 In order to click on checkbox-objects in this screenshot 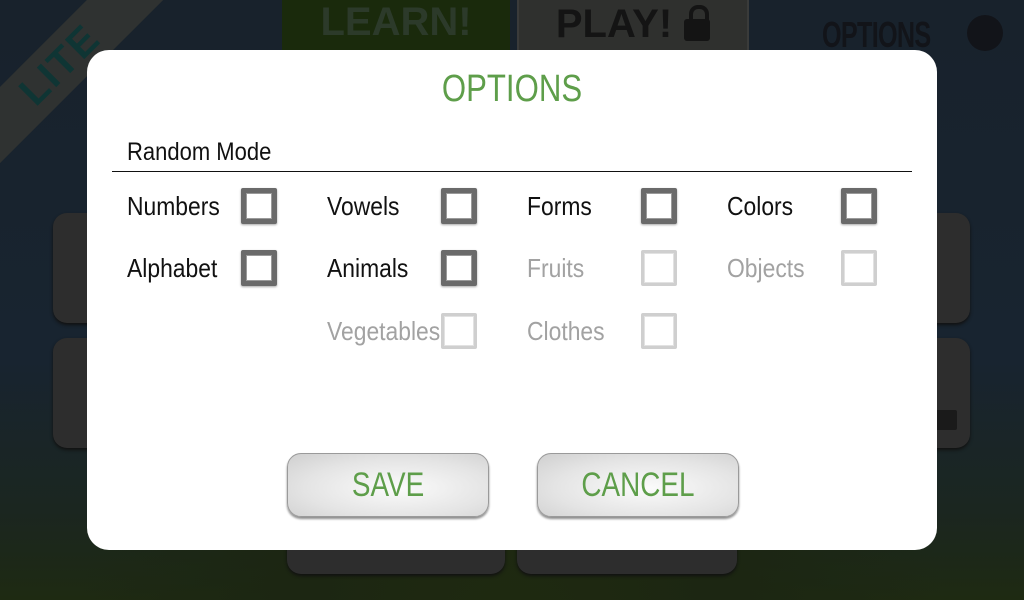, I will do `click(859, 268)`.